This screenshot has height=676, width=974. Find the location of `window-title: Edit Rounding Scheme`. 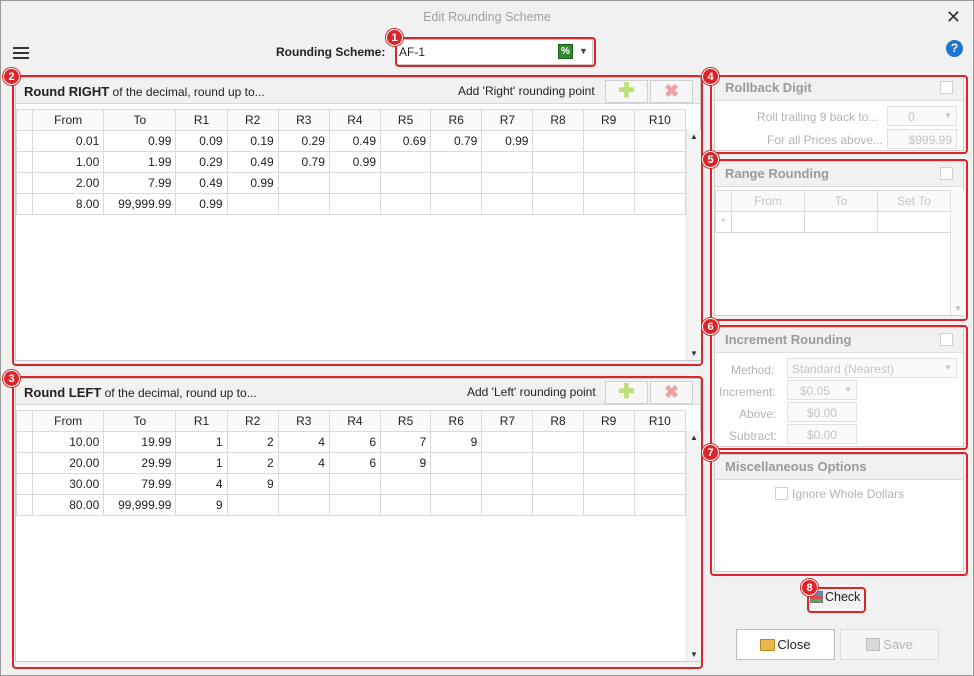

window-title: Edit Rounding Scheme is located at coordinates (487, 17).